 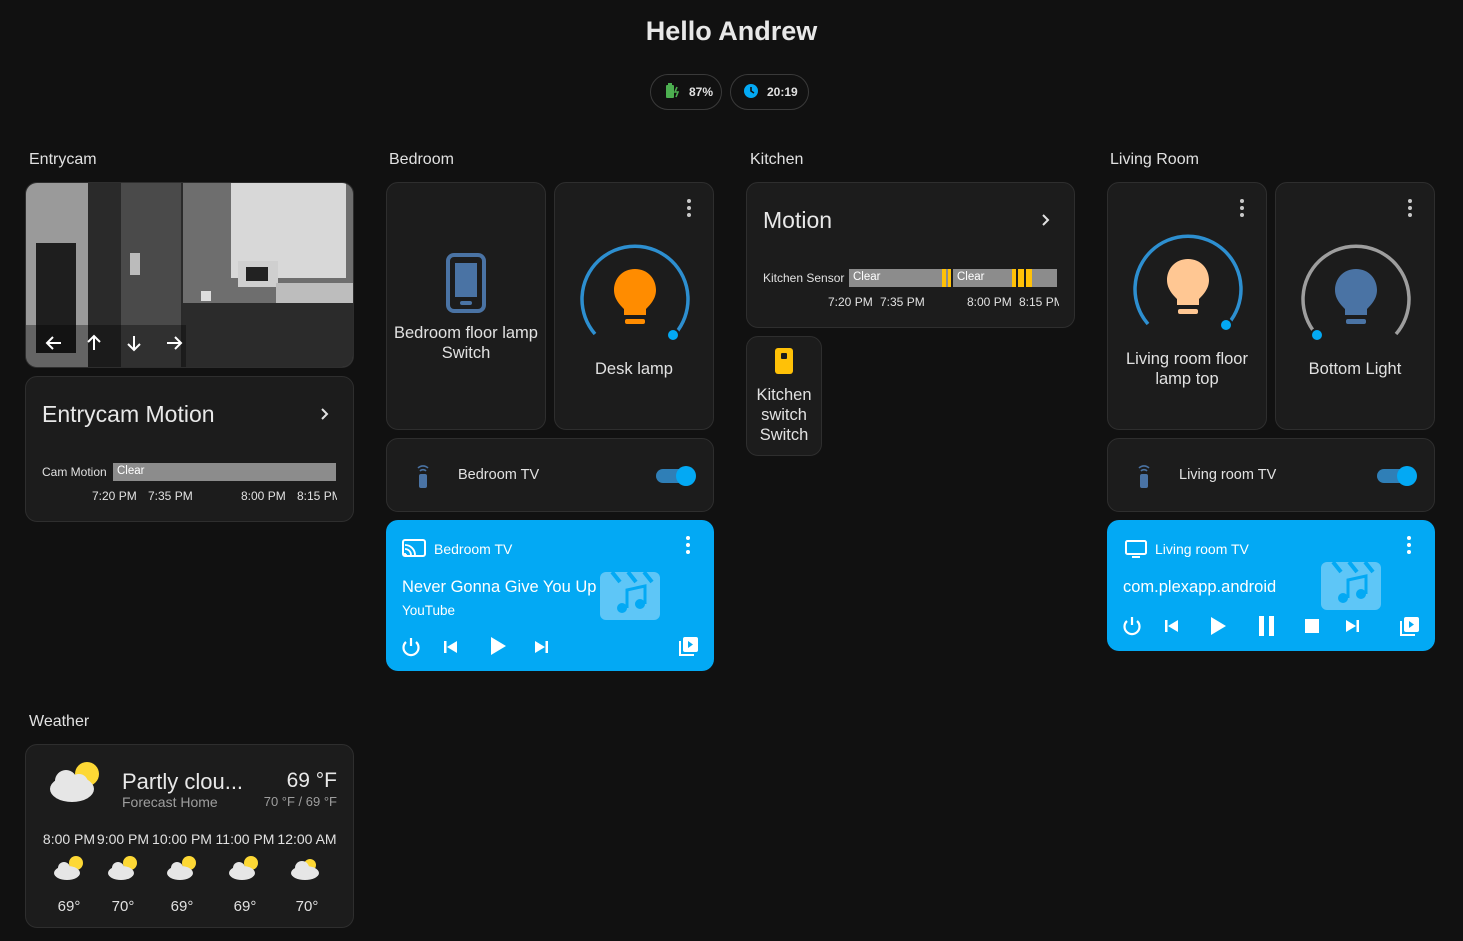 I want to click on time-badge: 20:19, so click(x=769, y=92).